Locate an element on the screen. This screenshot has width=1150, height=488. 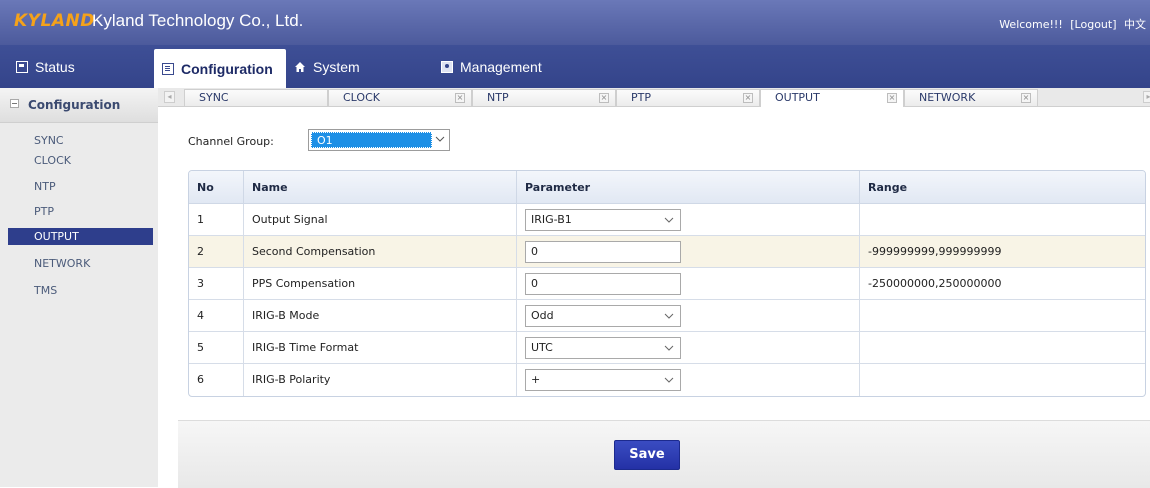
table-header-row: No Name Parameter Range is located at coordinates (667, 187).